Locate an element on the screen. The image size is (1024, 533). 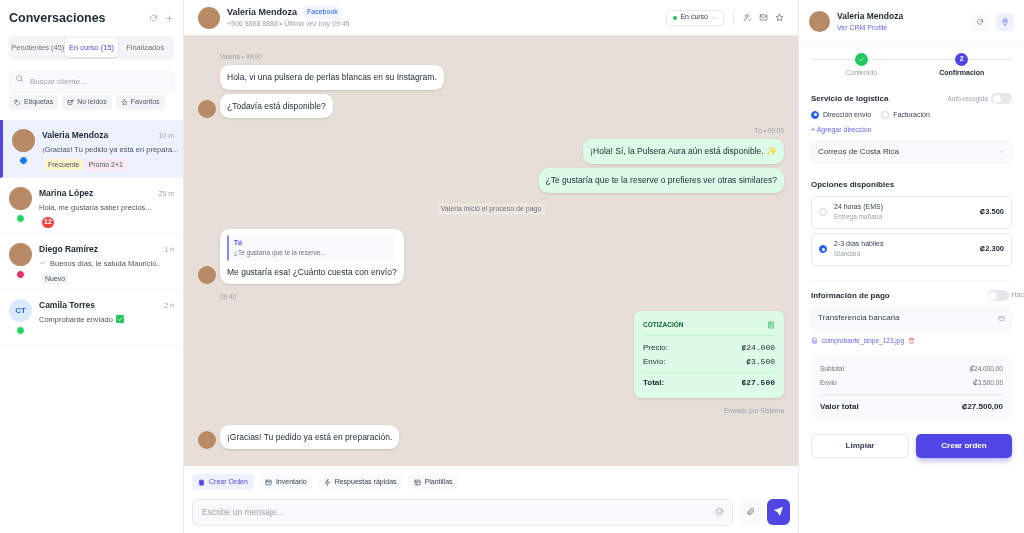
message-bubble: ¡Hola! Sí, la Pulsera Aura aún está disponible. ✨ is located at coordinates (683, 151).